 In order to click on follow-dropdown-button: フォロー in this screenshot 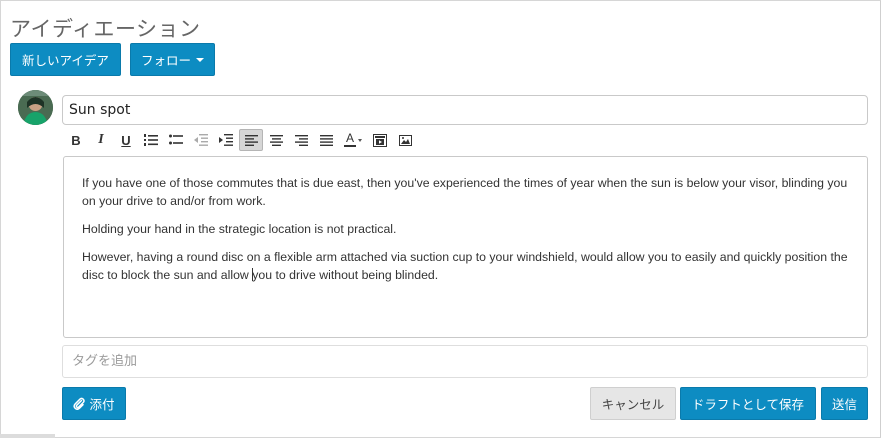, I will do `click(172, 59)`.